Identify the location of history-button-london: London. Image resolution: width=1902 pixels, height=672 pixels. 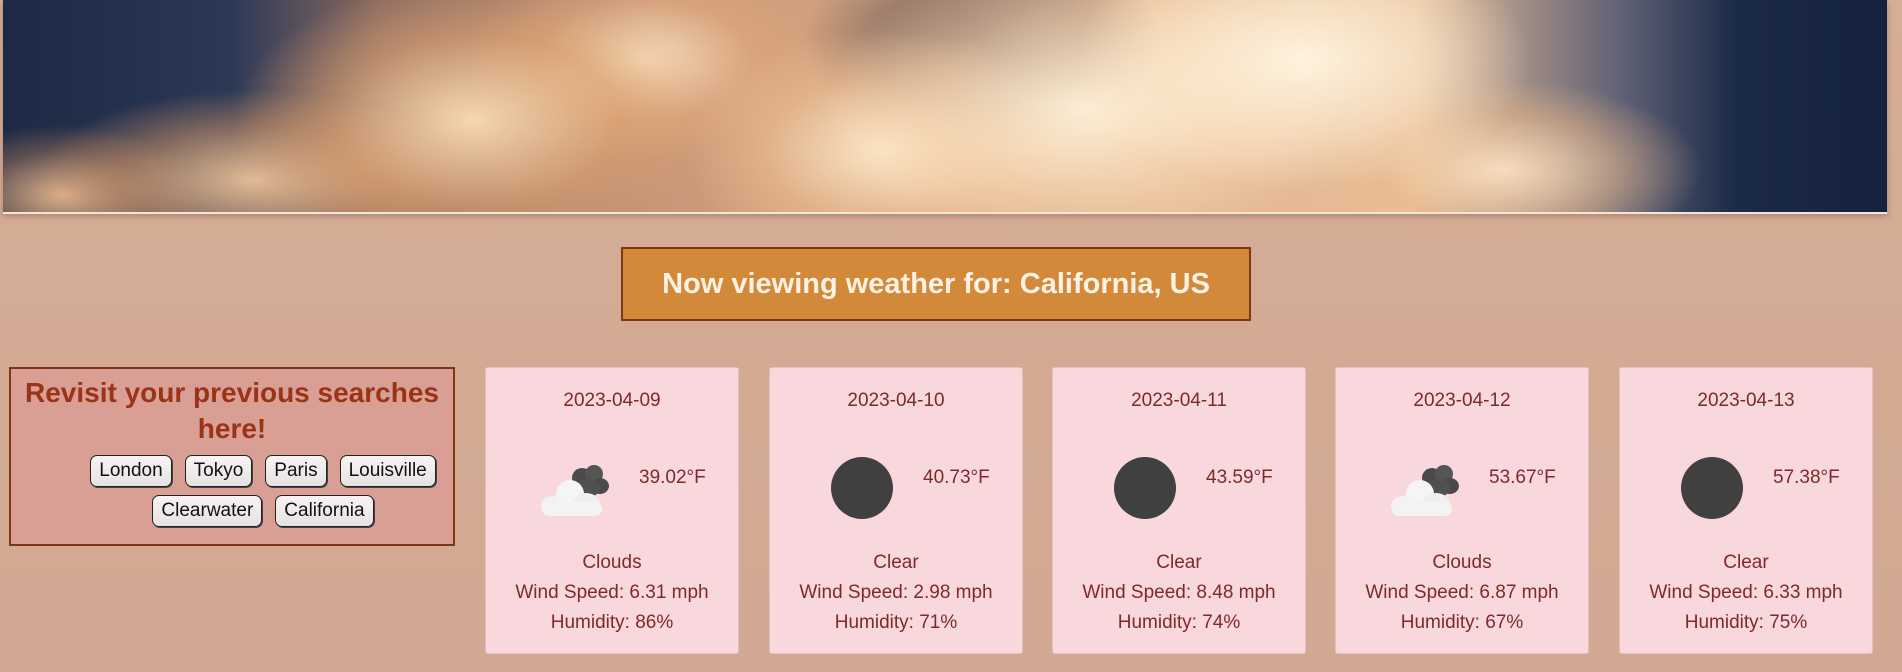
(131, 471).